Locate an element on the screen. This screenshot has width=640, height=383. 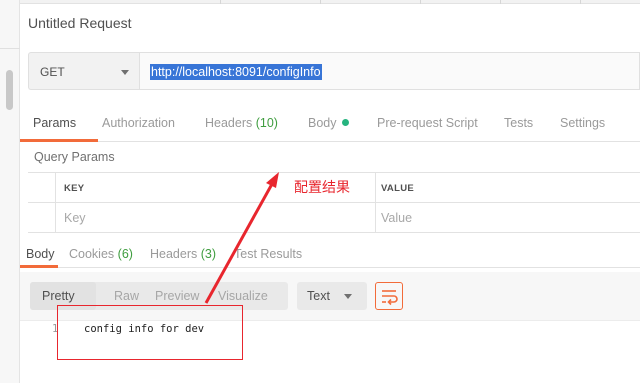
value-column-header: VALUE is located at coordinates (397, 188).